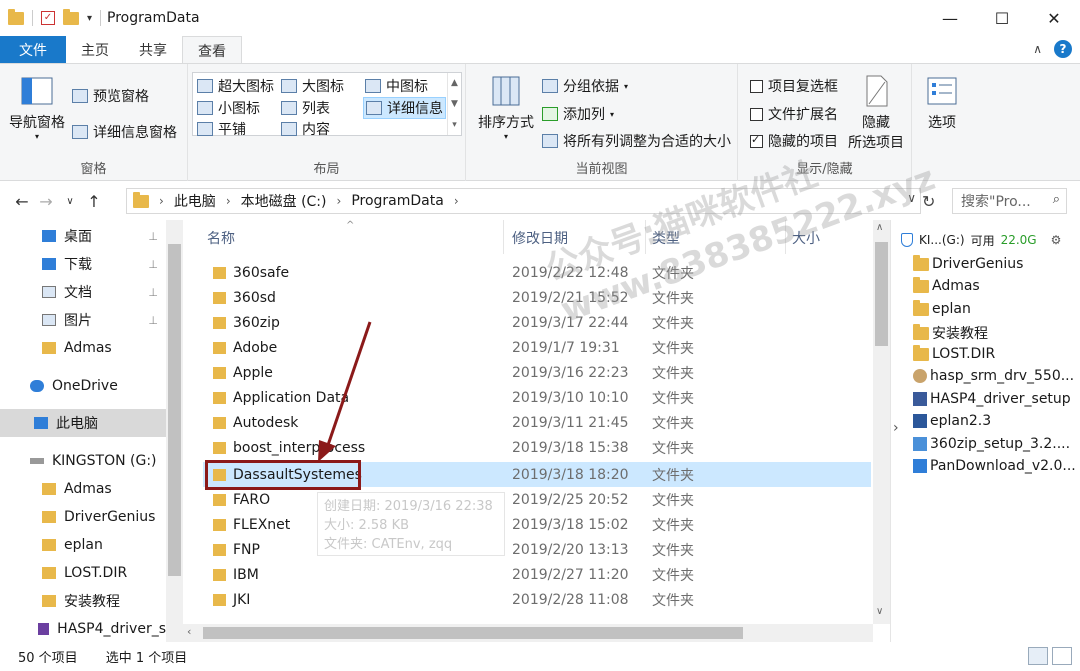 The height and width of the screenshot is (671, 1080). What do you see at coordinates (756, 114) in the screenshot?
I see `file-extensions-checkbox` at bounding box center [756, 114].